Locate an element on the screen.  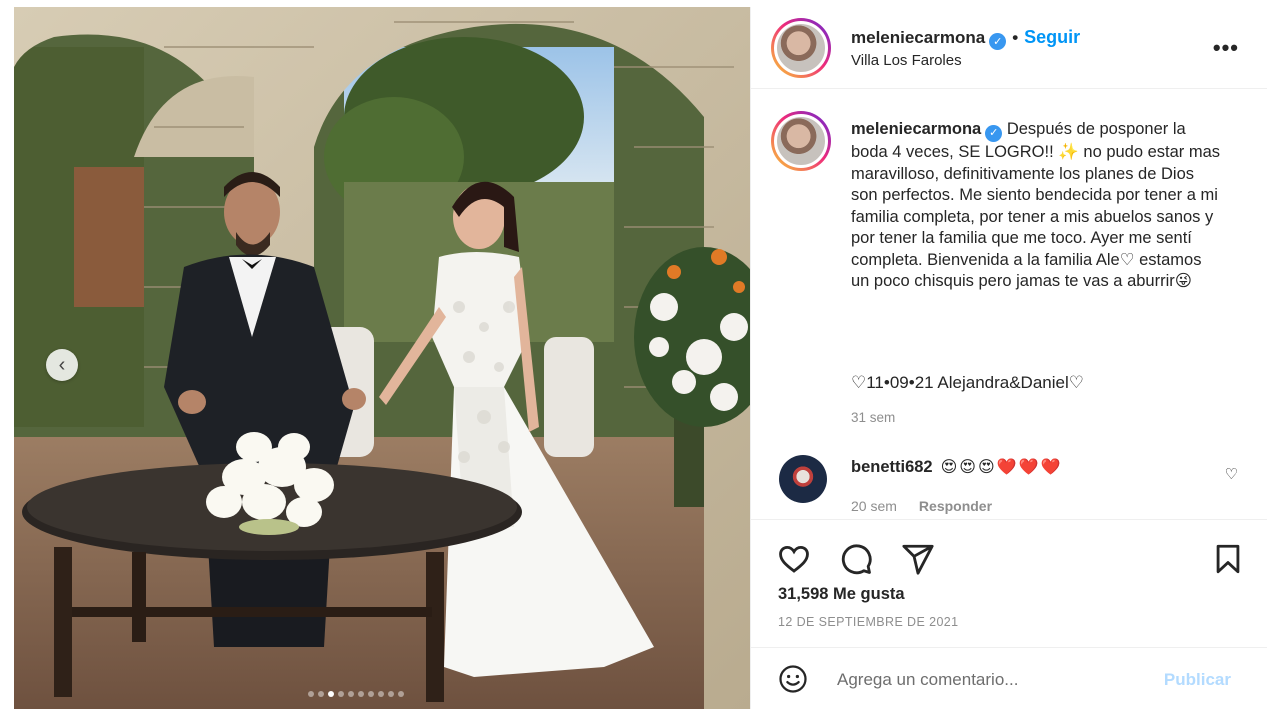
carousel-prev-button: ‹ is located at coordinates (62, 365).